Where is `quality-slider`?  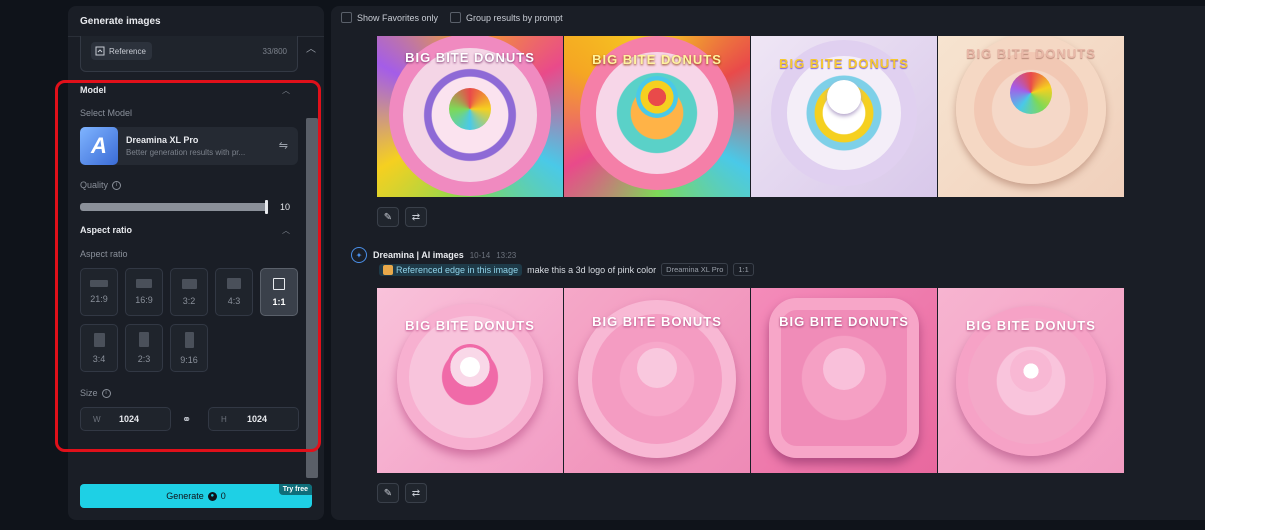 quality-slider is located at coordinates (174, 207).